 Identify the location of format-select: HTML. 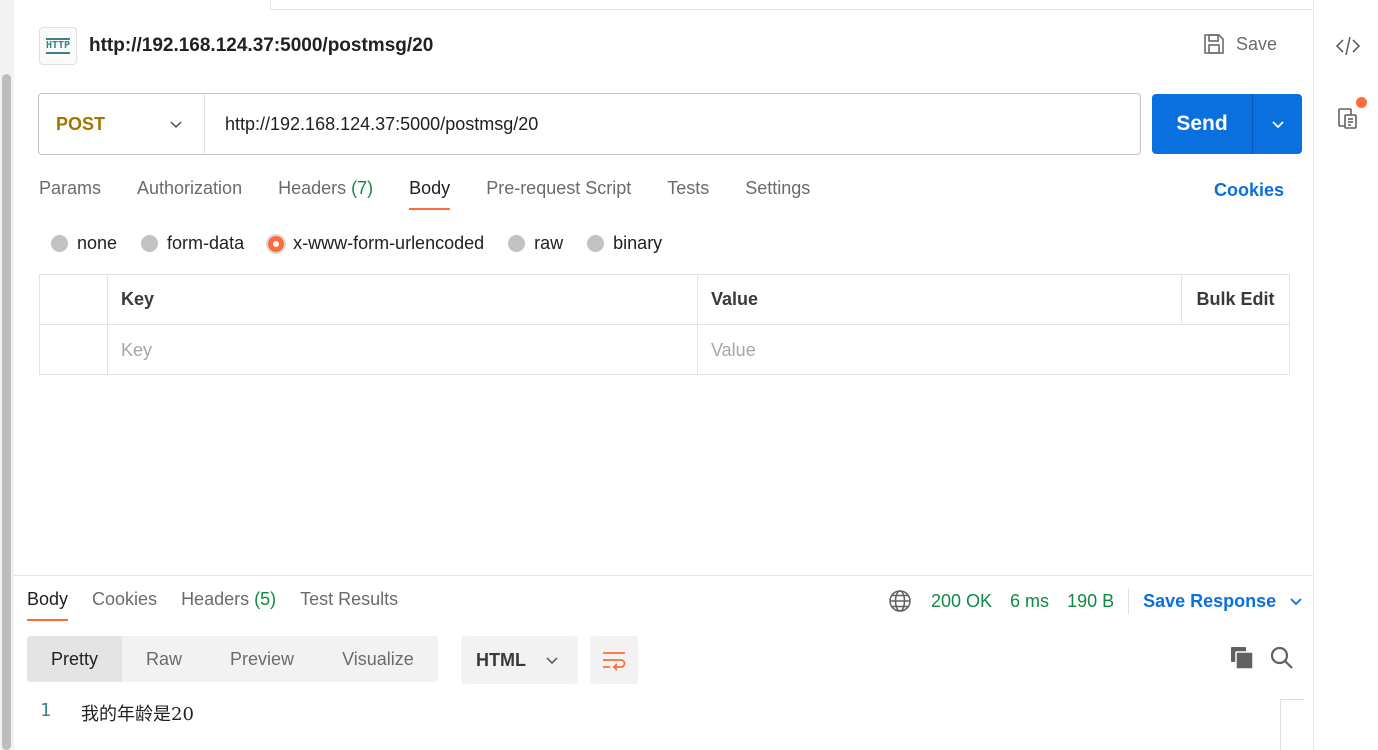
(519, 660).